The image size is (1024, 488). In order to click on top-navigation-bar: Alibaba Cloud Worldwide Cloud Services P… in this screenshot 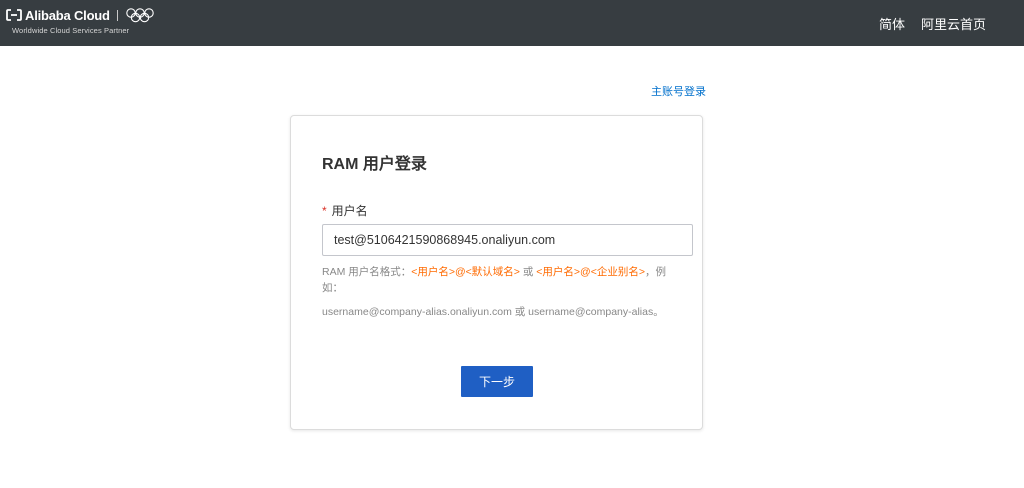, I will do `click(512, 23)`.